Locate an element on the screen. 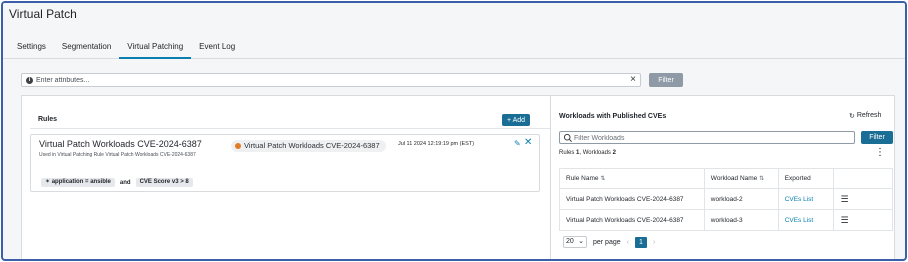 This screenshot has height=262, width=908. delete-icon: ✕ is located at coordinates (528, 142).